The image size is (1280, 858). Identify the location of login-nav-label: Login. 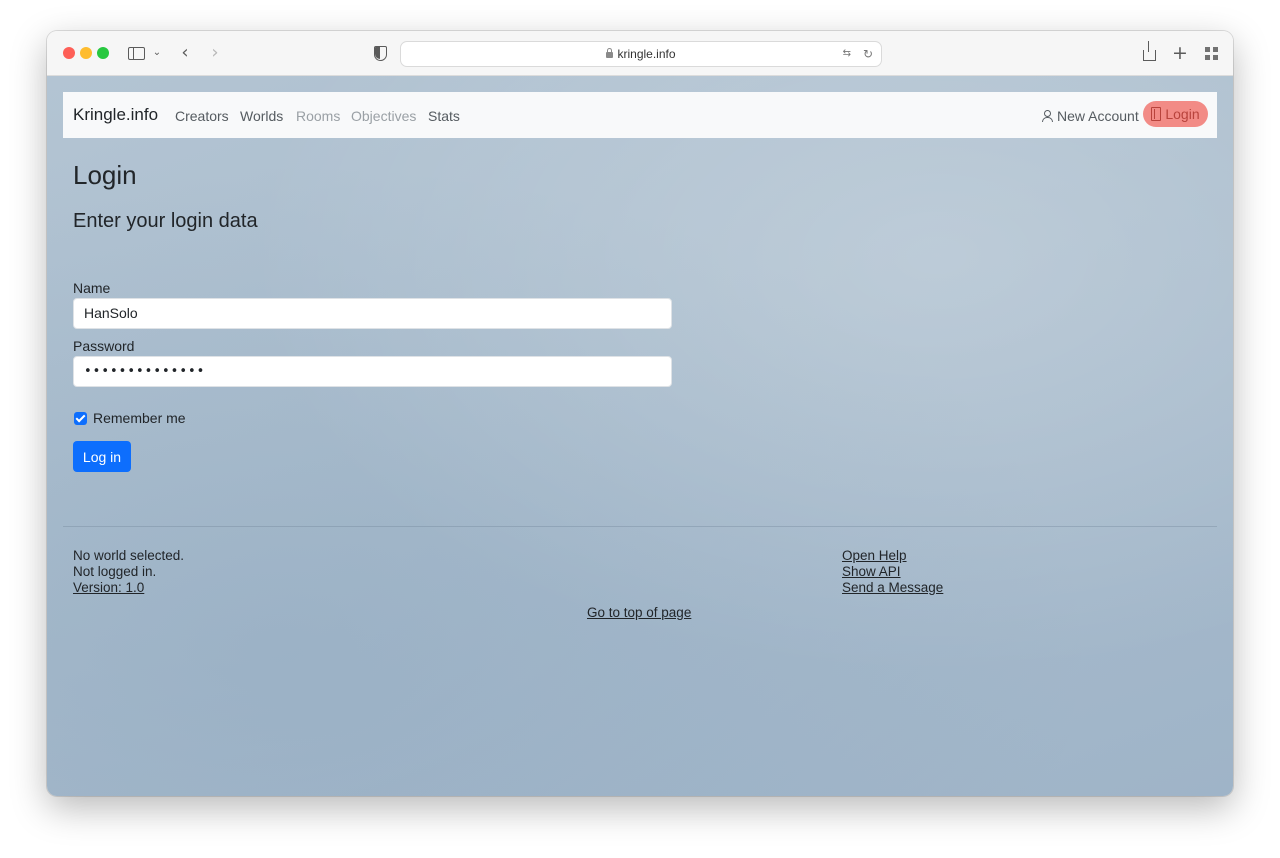
(1182, 114).